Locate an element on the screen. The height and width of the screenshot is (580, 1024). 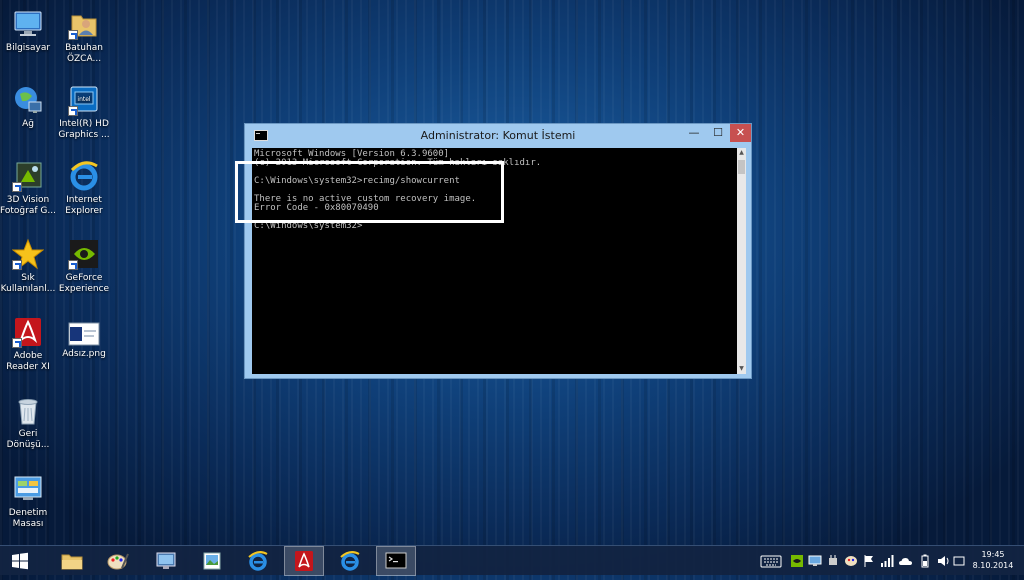
desktop-icon-image-file: Adsız.png is located at coordinates (84, 341).